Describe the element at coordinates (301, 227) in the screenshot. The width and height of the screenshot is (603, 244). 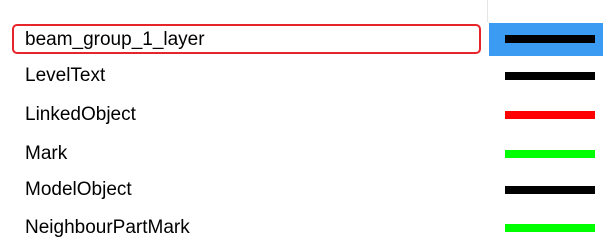
I see `layer-row-neighbourpartmark: NeighbourPartMark` at that location.